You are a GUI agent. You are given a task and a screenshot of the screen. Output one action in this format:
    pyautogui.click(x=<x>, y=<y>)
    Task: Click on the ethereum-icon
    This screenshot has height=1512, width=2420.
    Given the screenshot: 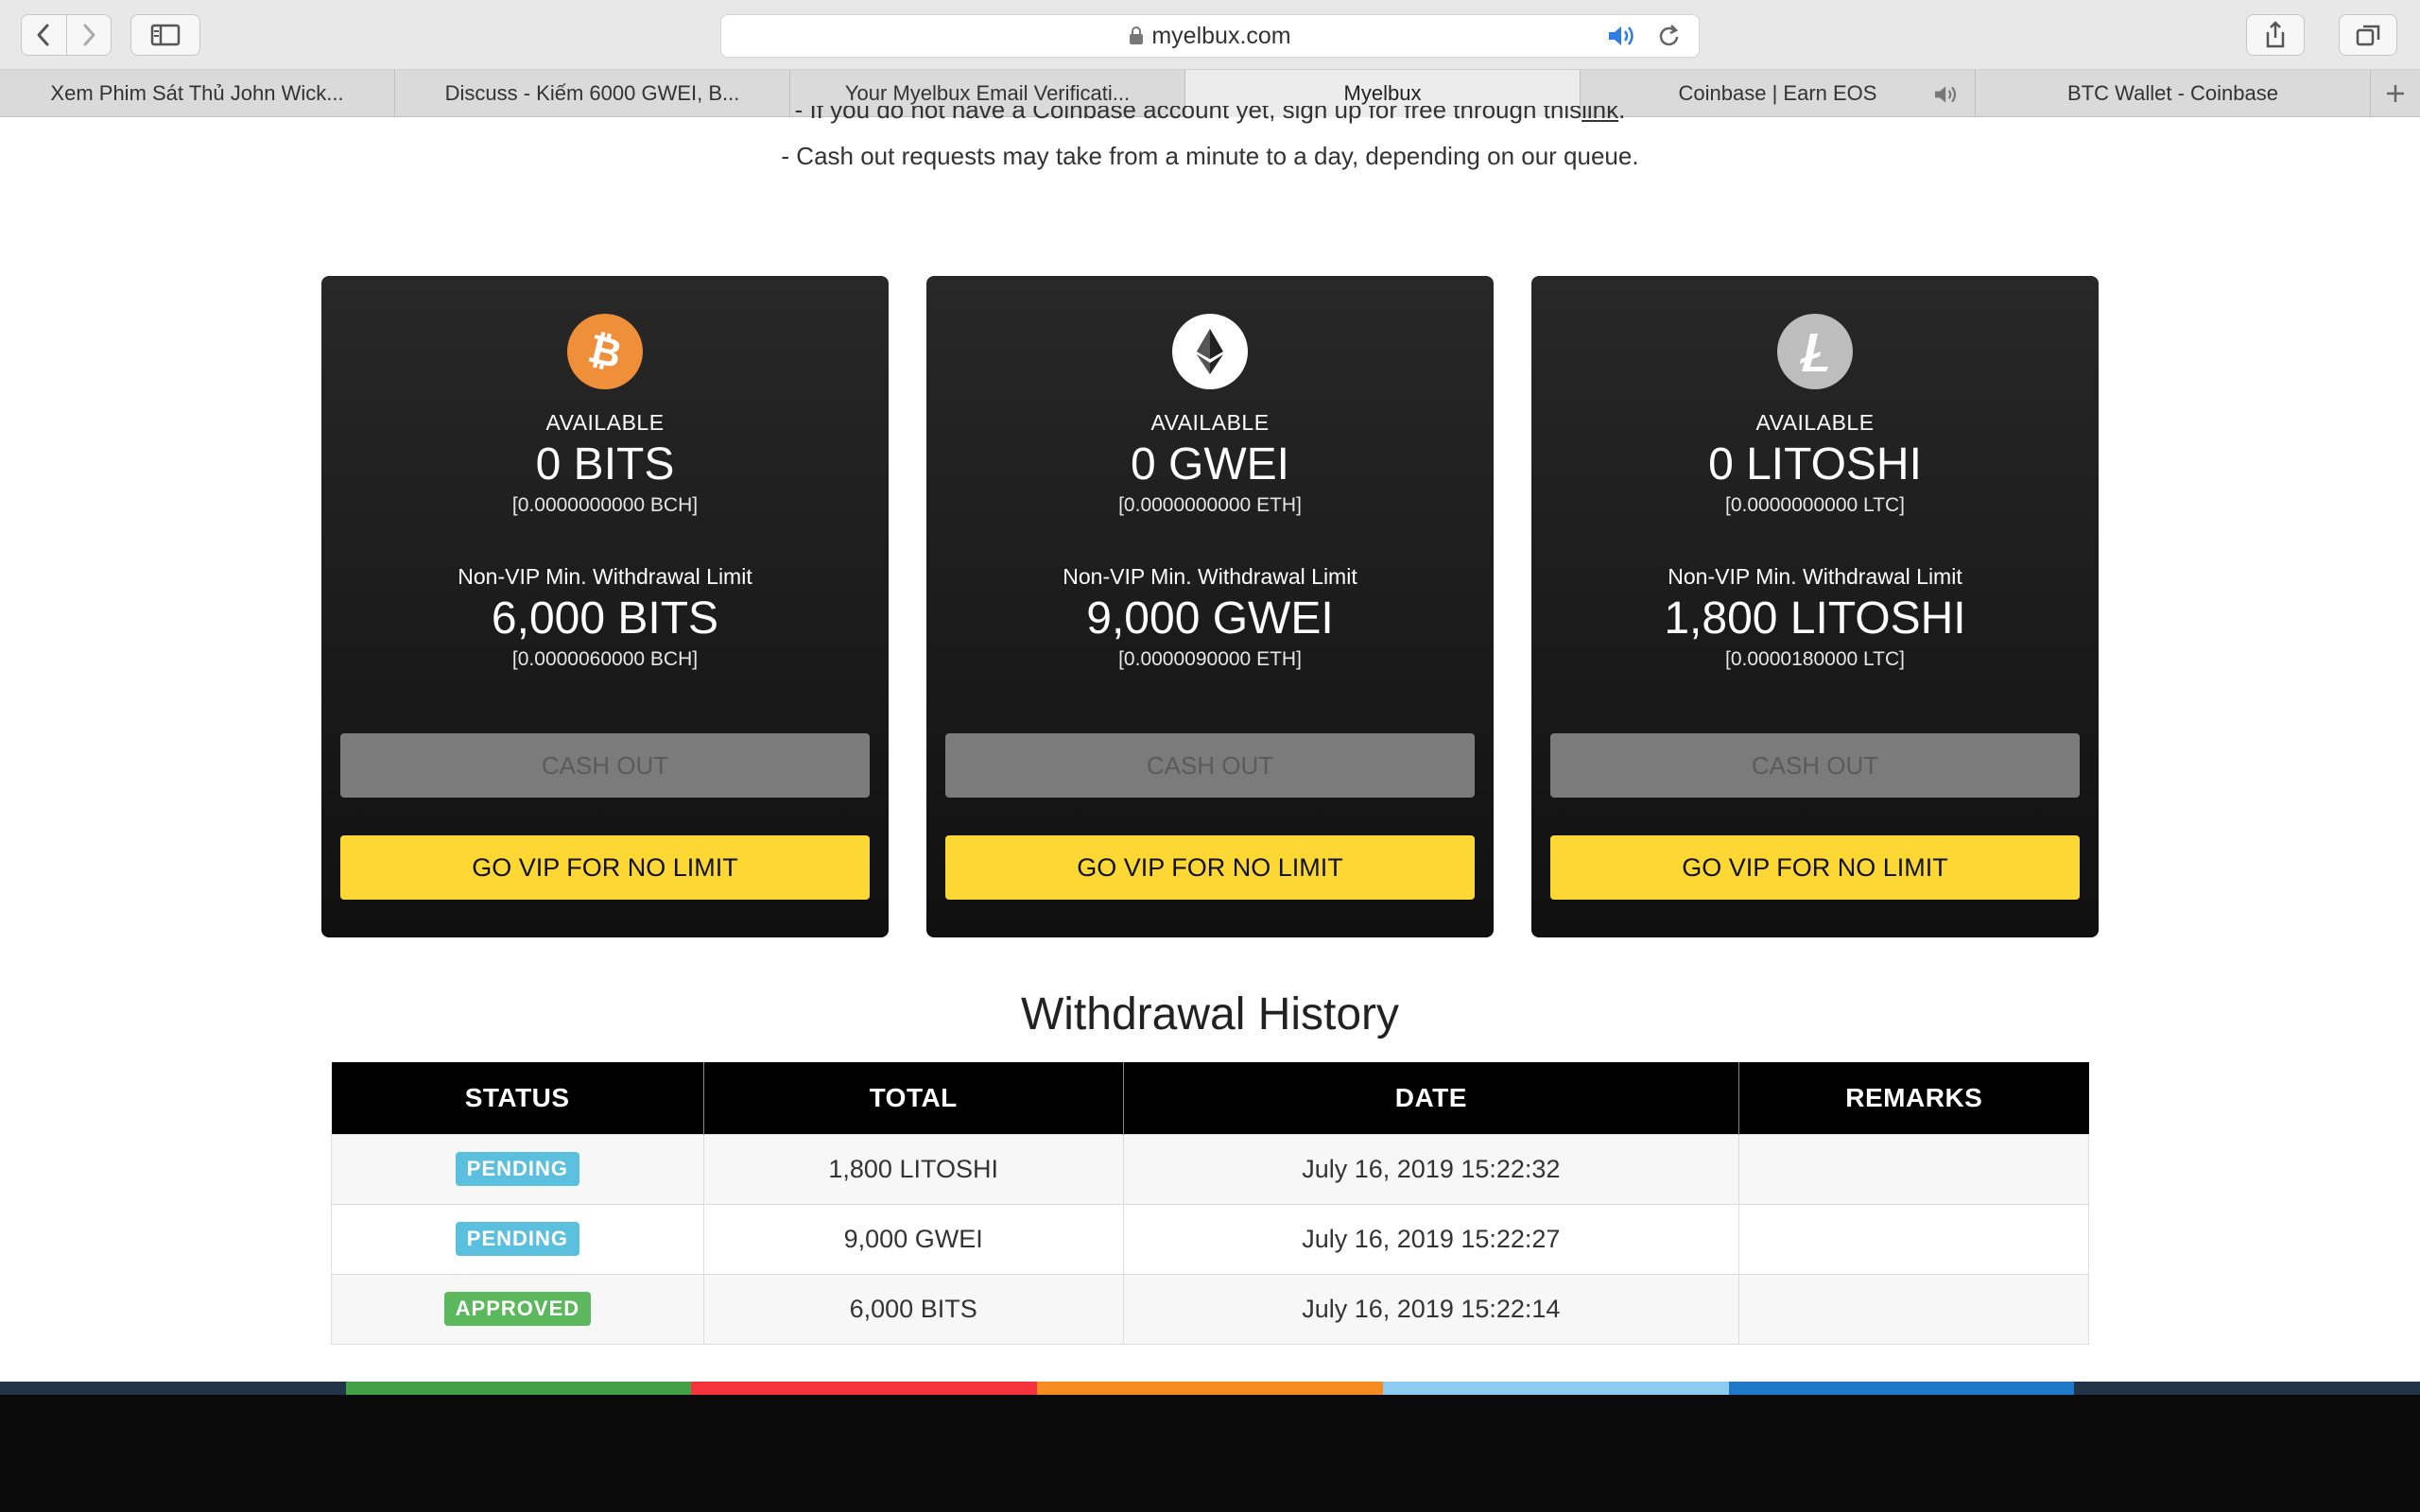 What is the action you would take?
    pyautogui.click(x=1210, y=351)
    